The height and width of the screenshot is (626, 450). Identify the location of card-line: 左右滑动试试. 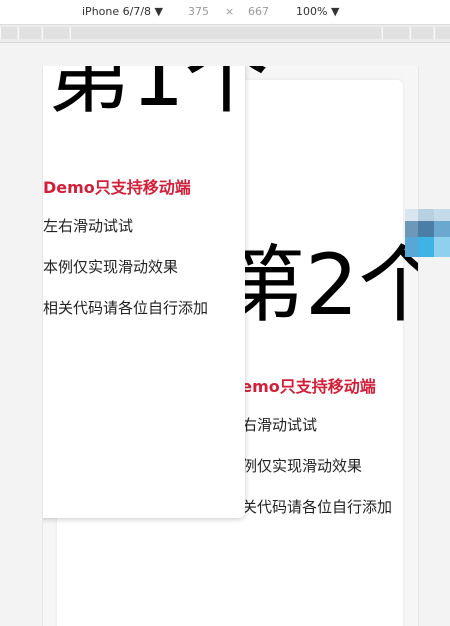
(88, 226).